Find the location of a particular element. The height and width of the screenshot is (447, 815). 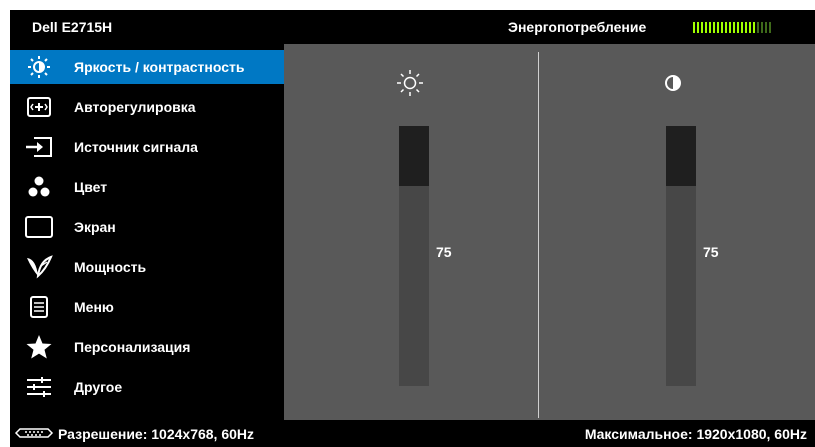

osd-header: Dell E2715H Энергопотребление is located at coordinates (412, 27).